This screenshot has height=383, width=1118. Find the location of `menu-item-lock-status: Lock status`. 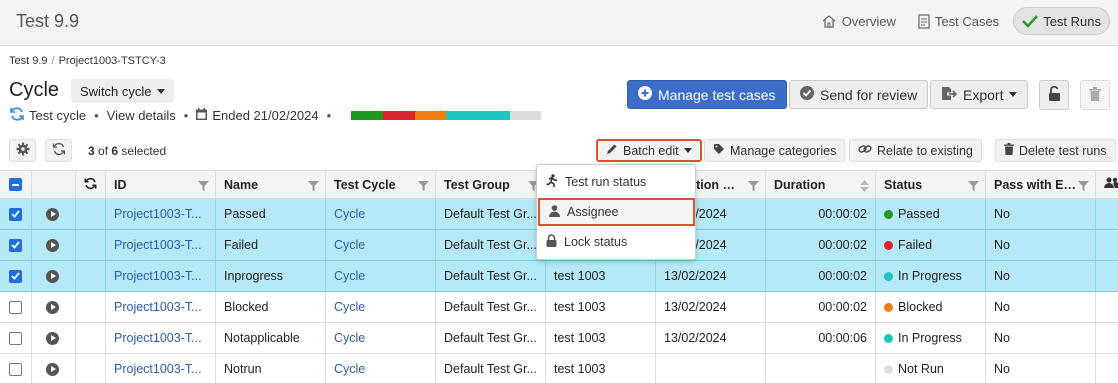

menu-item-lock-status: Lock status is located at coordinates (616, 242).